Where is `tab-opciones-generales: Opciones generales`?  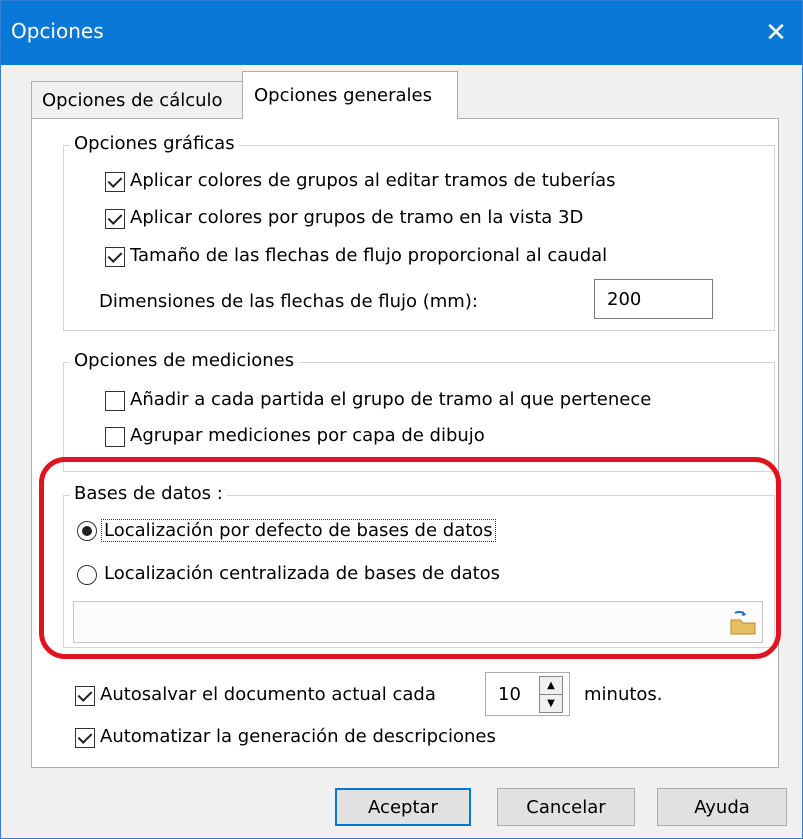 tab-opciones-generales: Opciones generales is located at coordinates (350, 95).